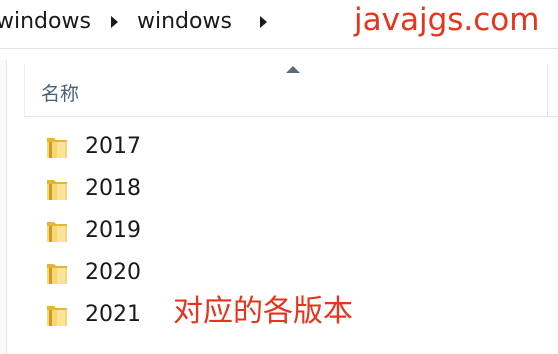  I want to click on file-name: 2021, so click(113, 314).